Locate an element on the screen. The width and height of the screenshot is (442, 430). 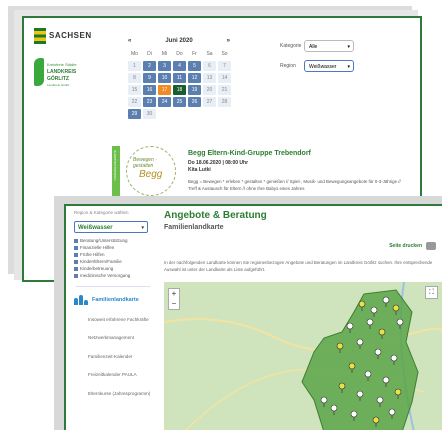
calendar-day: 28 is located at coordinates (224, 102).